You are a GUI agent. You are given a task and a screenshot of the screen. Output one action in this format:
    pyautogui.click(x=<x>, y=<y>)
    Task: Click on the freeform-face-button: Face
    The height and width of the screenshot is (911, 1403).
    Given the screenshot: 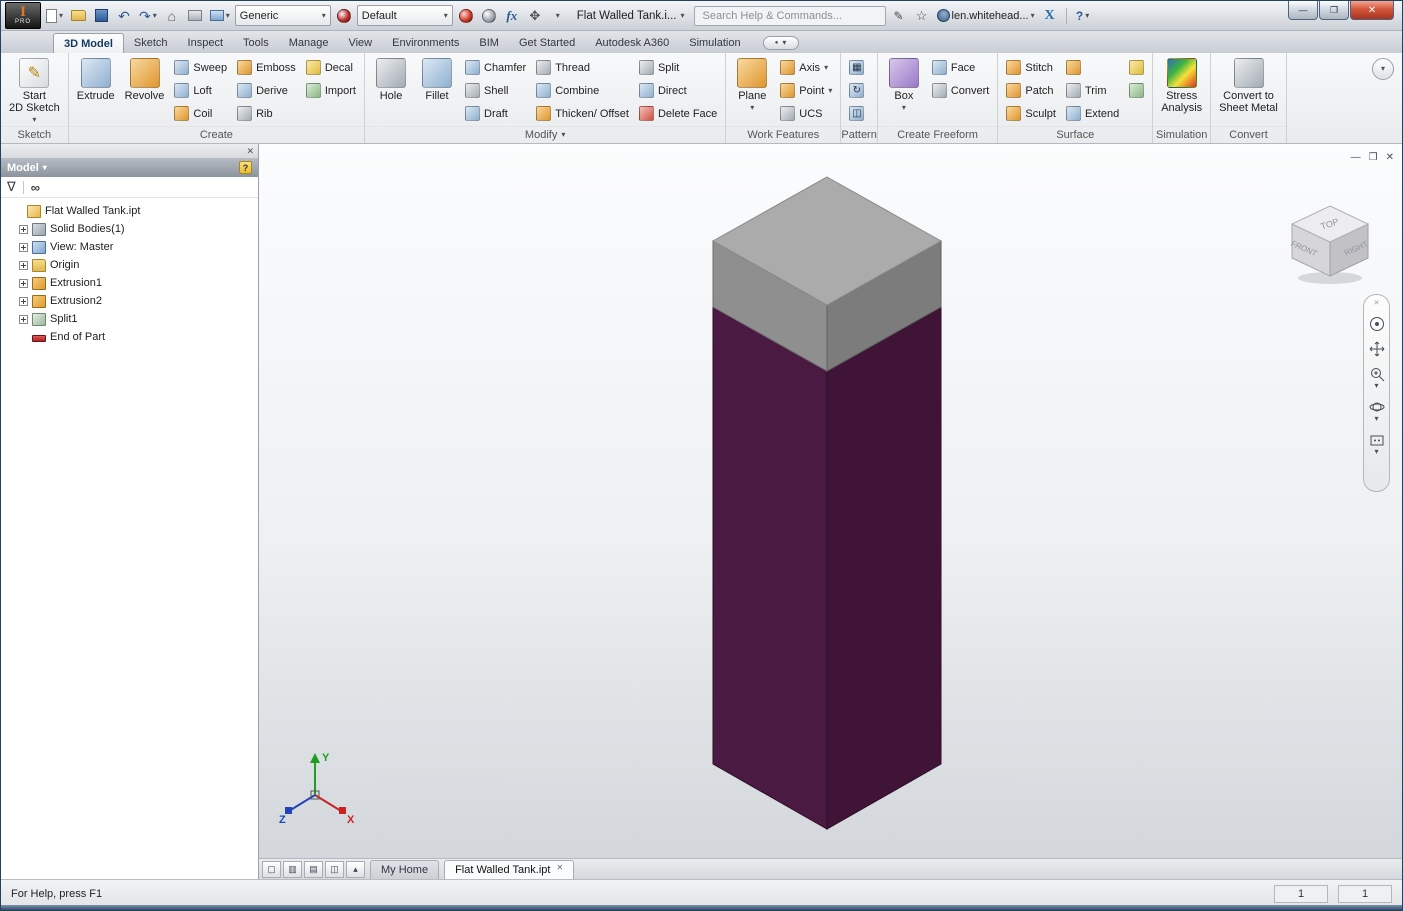 What is the action you would take?
    pyautogui.click(x=961, y=67)
    